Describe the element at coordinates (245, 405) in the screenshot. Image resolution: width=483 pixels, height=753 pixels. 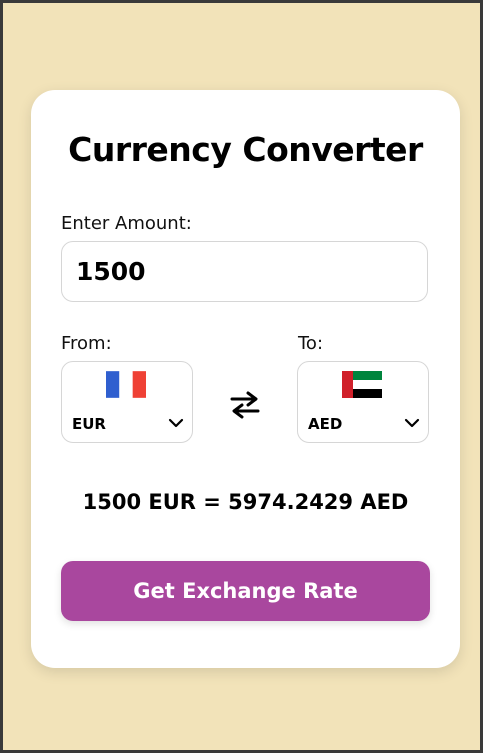
I see `swap-arrows-icon` at that location.